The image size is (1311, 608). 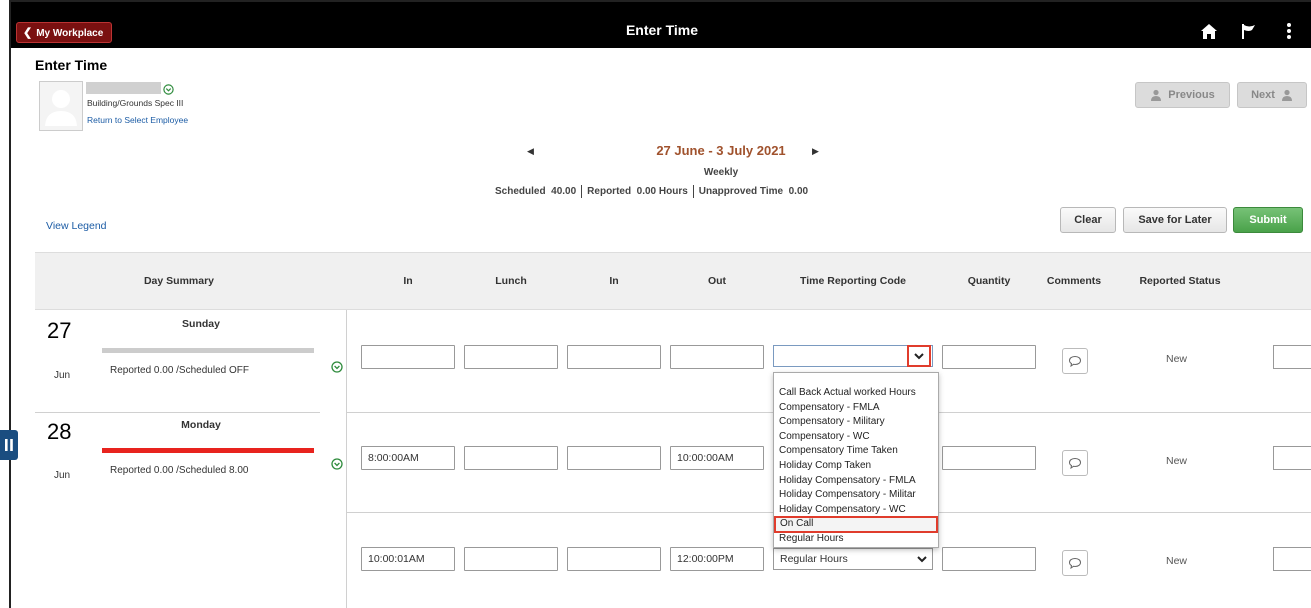 I want to click on out-time-input: 12:00:00PM, so click(x=717, y=559).